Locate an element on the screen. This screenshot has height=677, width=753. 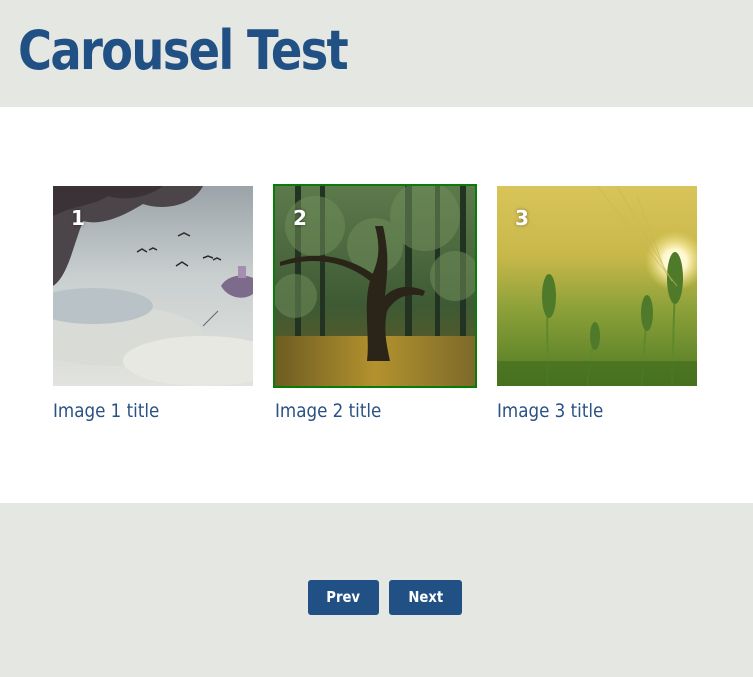
page-title: Carousel Test is located at coordinates (183, 50).